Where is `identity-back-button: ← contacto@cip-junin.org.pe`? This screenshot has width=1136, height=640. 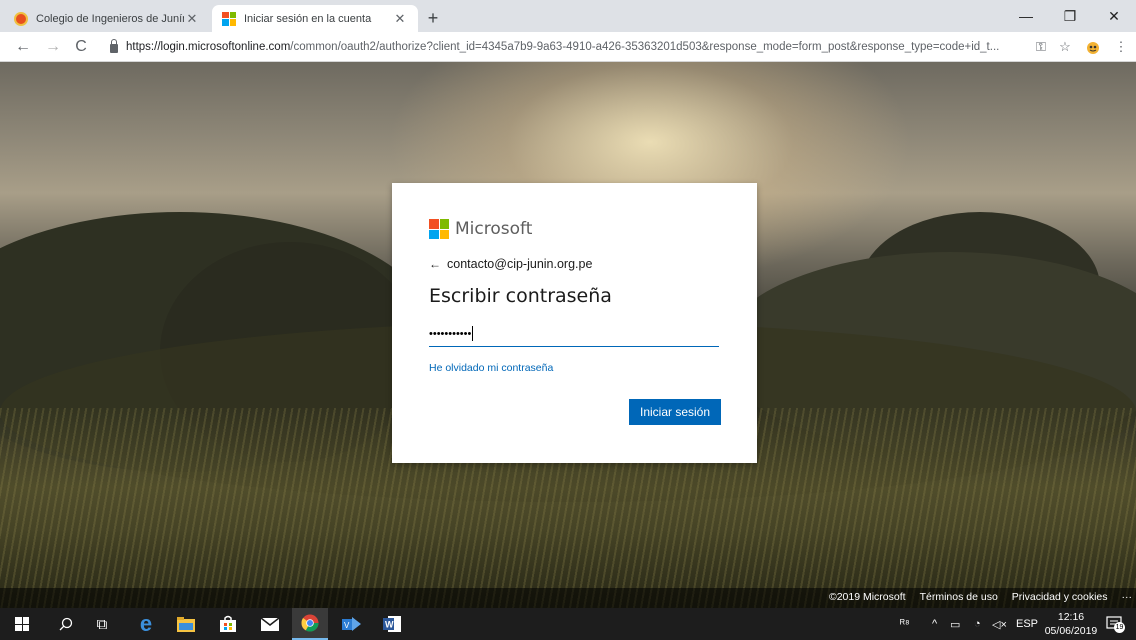 identity-back-button: ← contacto@cip-junin.org.pe is located at coordinates (510, 264).